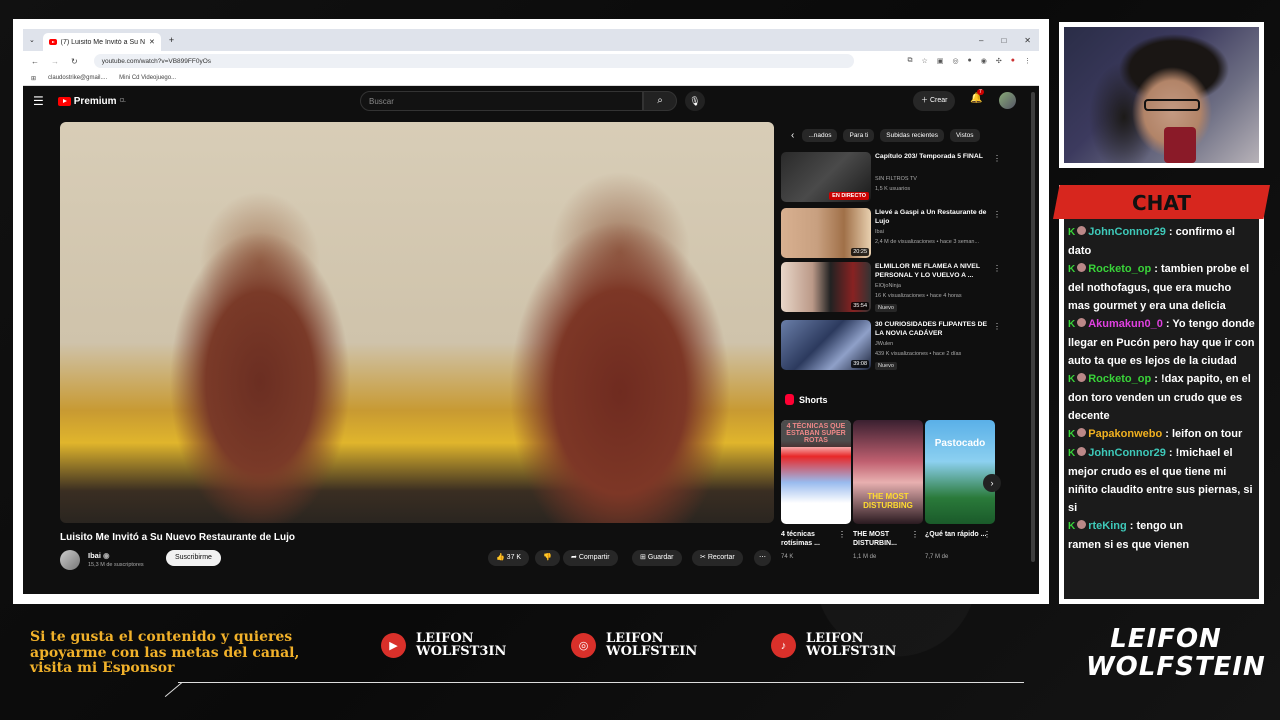 The height and width of the screenshot is (720, 1280). Describe the element at coordinates (501, 101) in the screenshot. I see `search-input: Buscar` at that location.